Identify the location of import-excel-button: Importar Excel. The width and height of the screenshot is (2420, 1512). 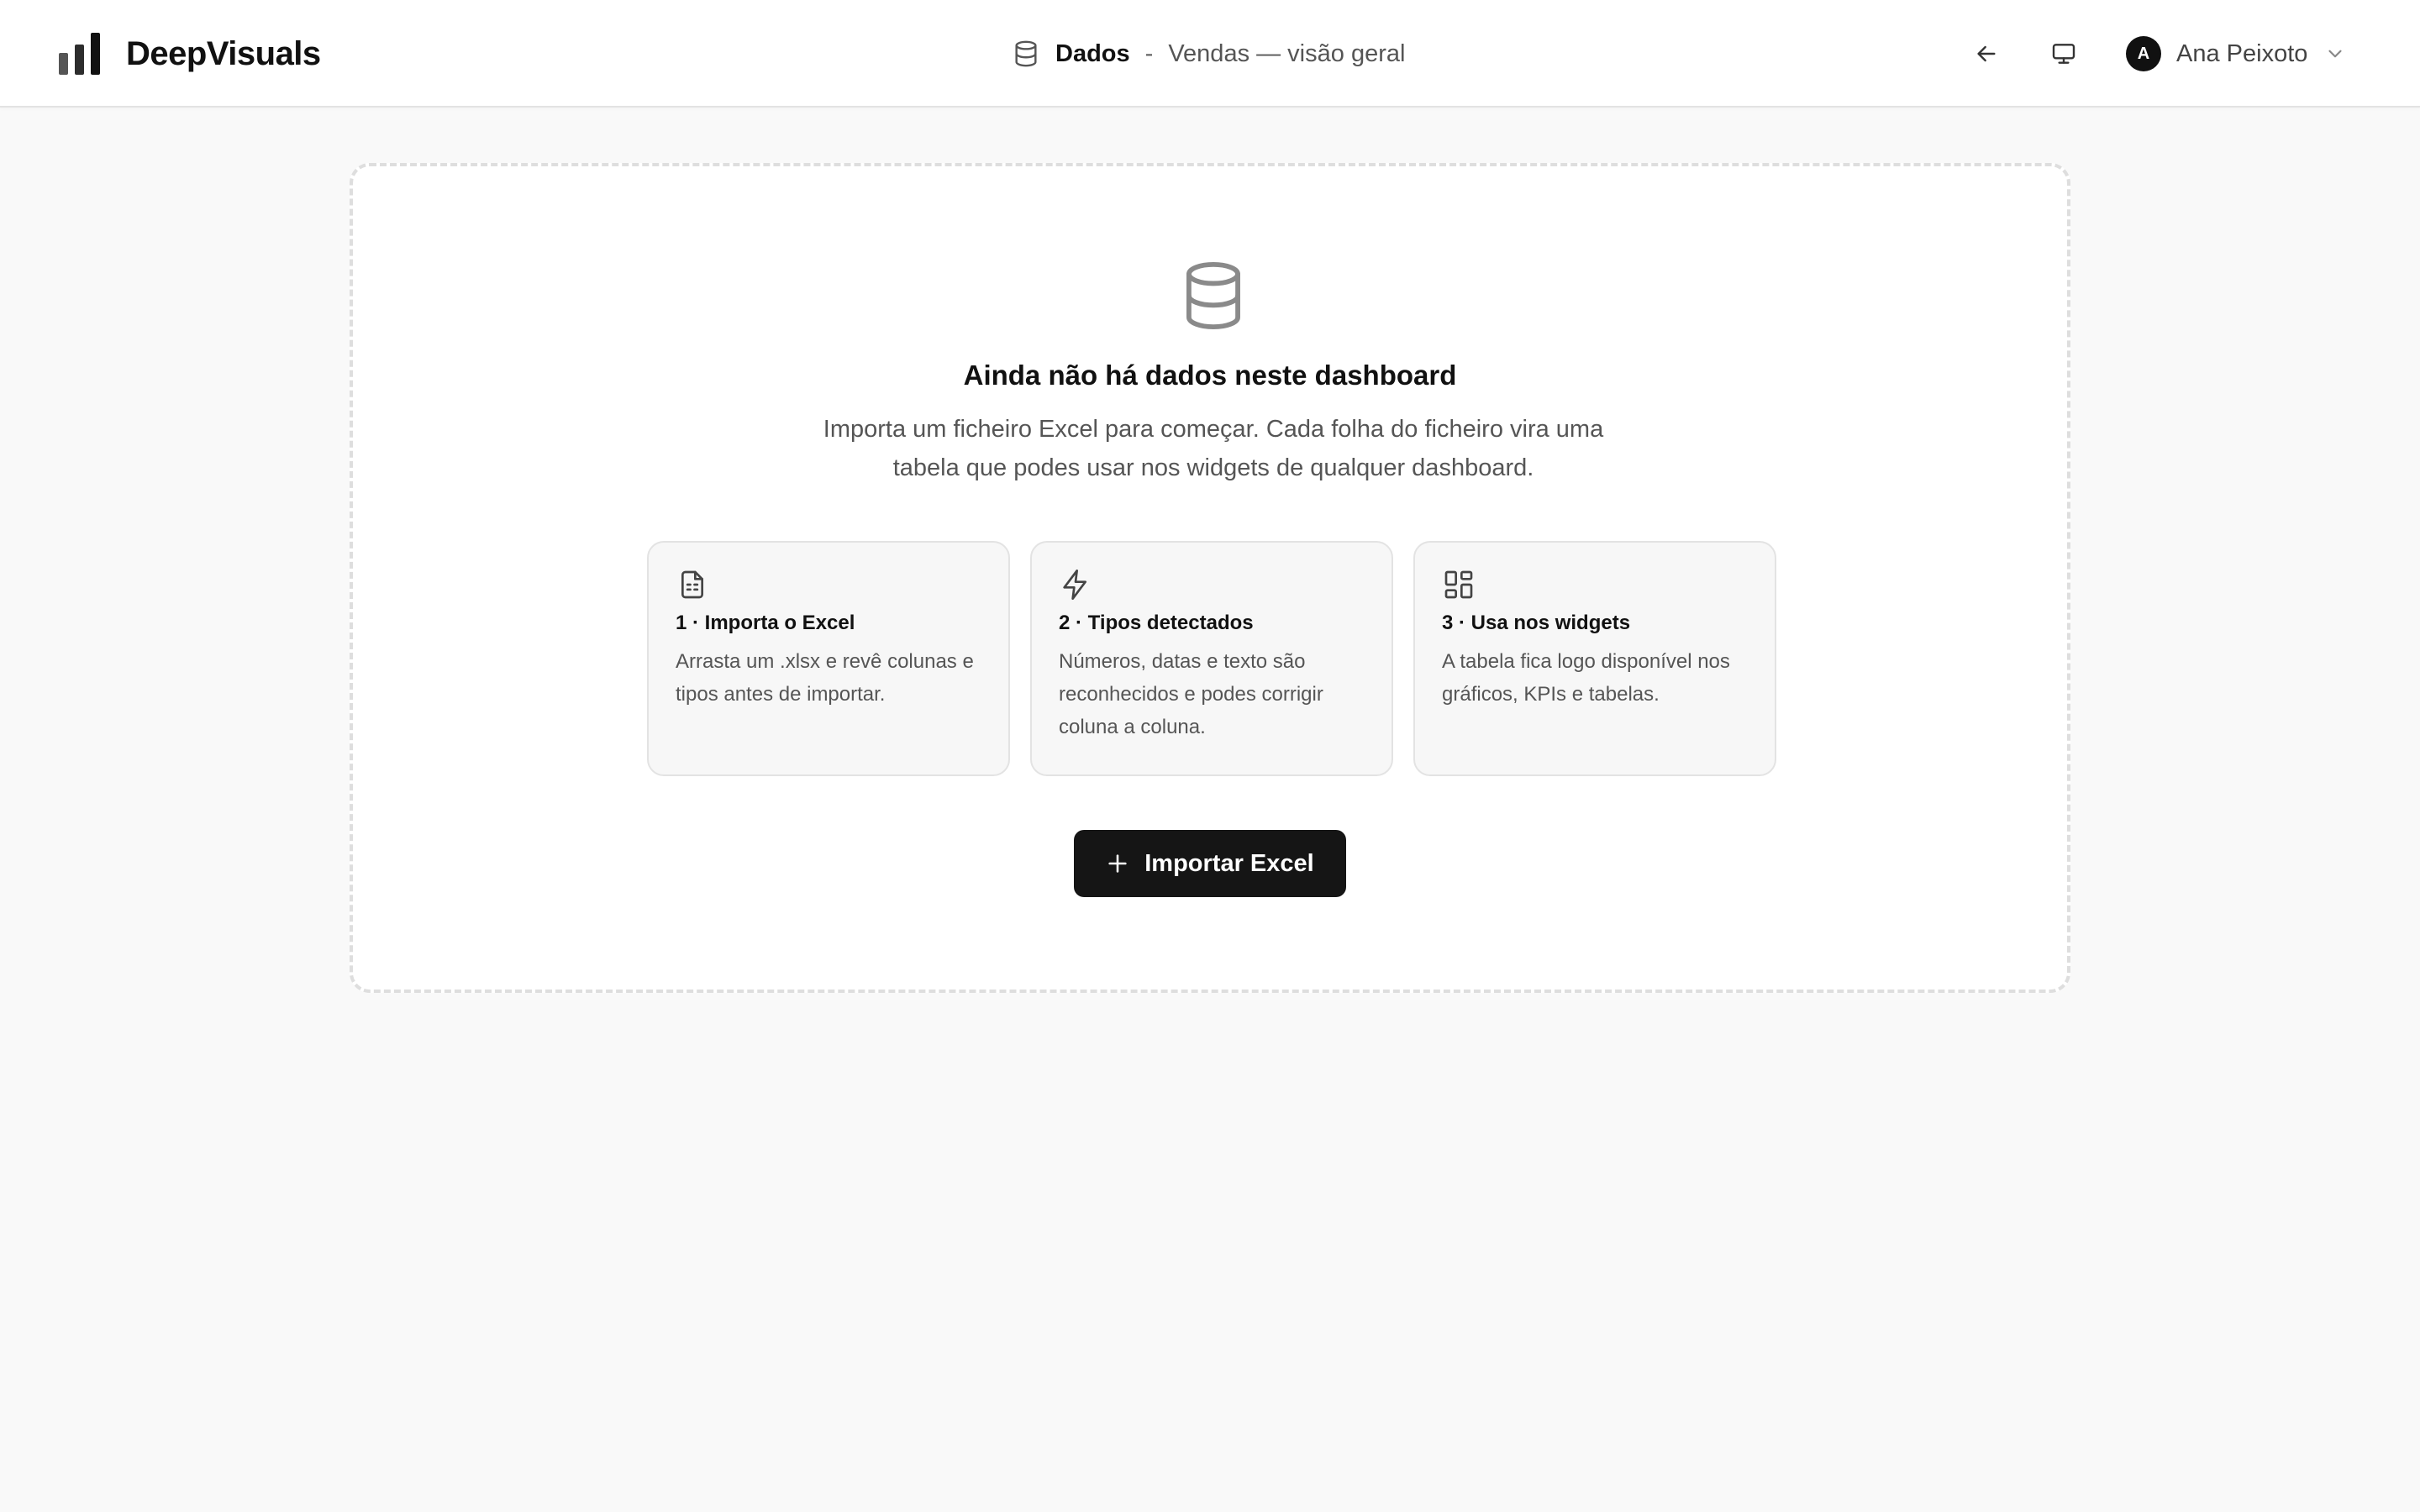
(1210, 863).